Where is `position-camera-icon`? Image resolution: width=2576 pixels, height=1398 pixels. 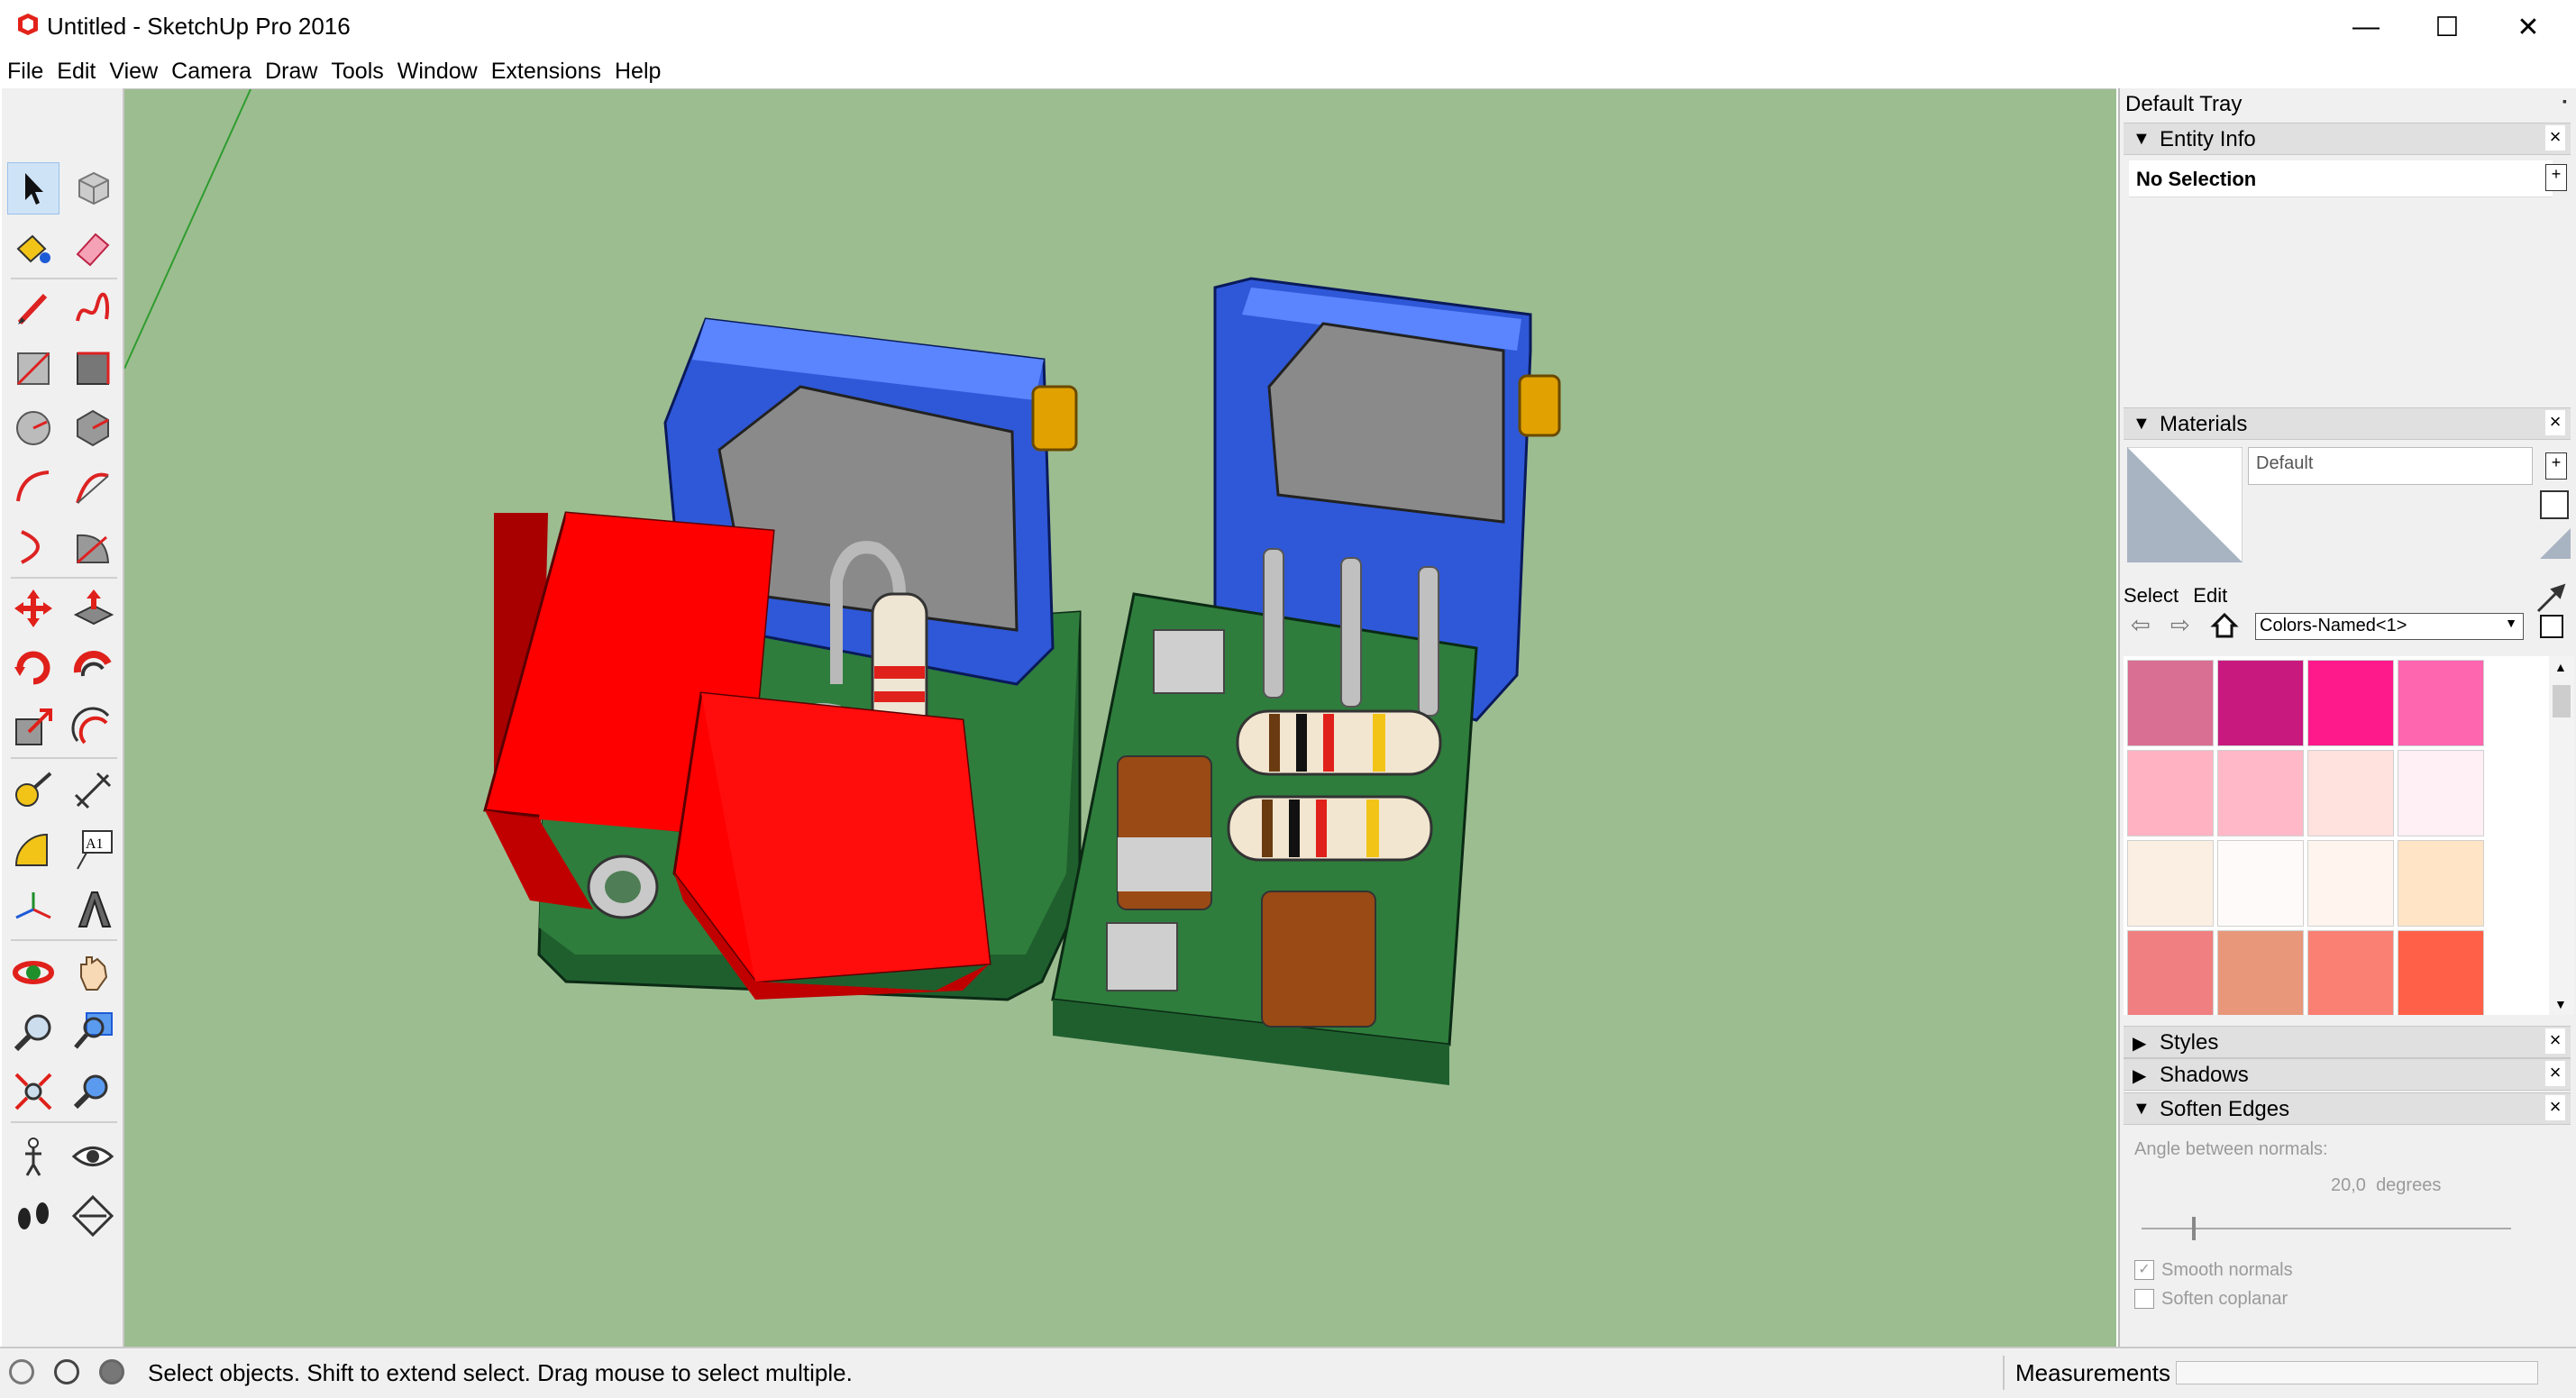 position-camera-icon is located at coordinates (33, 1157).